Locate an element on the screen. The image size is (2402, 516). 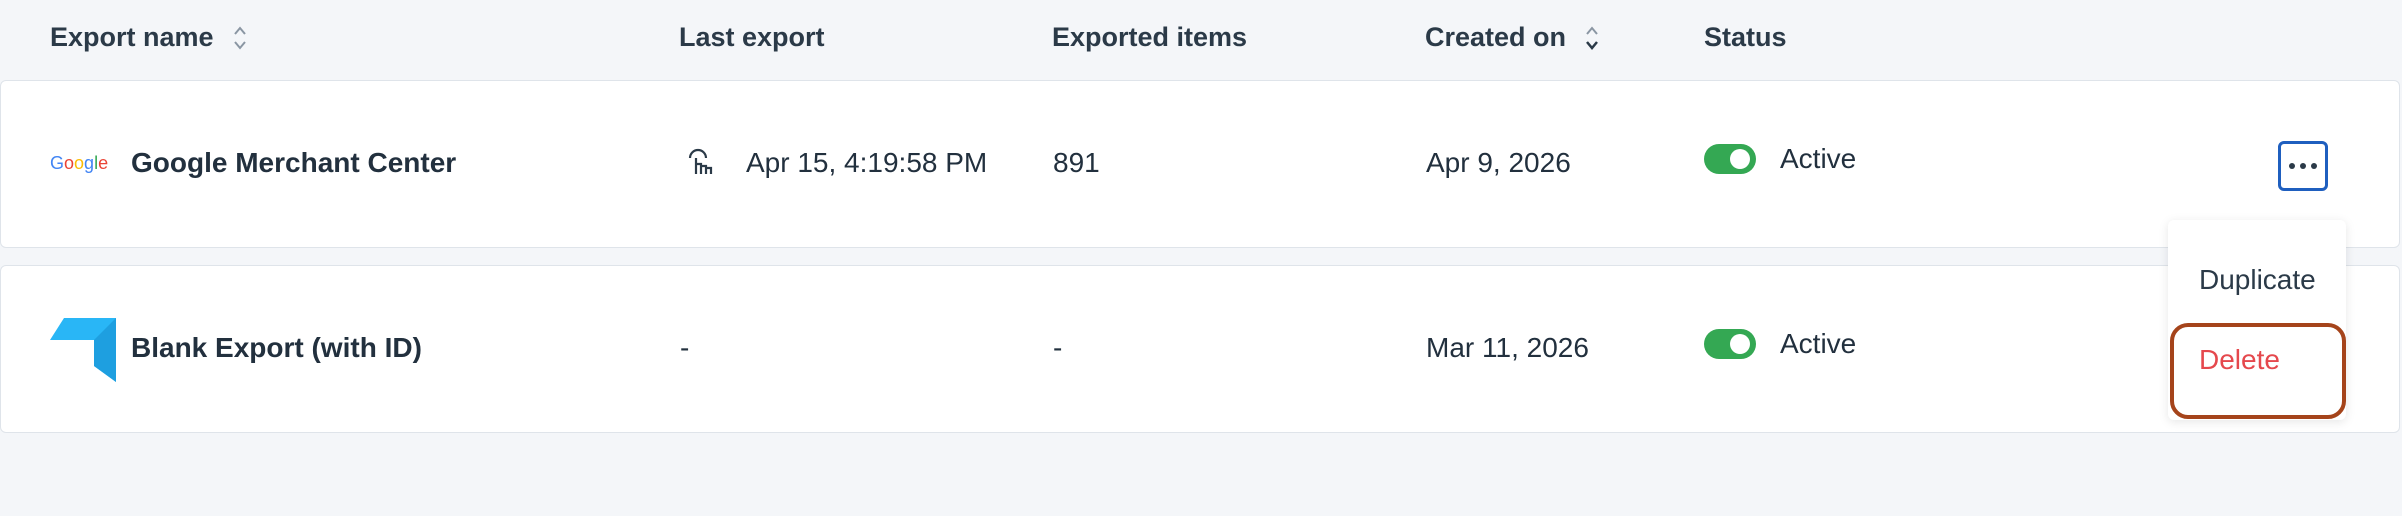
last-export-time: Apr 15, 4:19:58 PM is located at coordinates (867, 162).